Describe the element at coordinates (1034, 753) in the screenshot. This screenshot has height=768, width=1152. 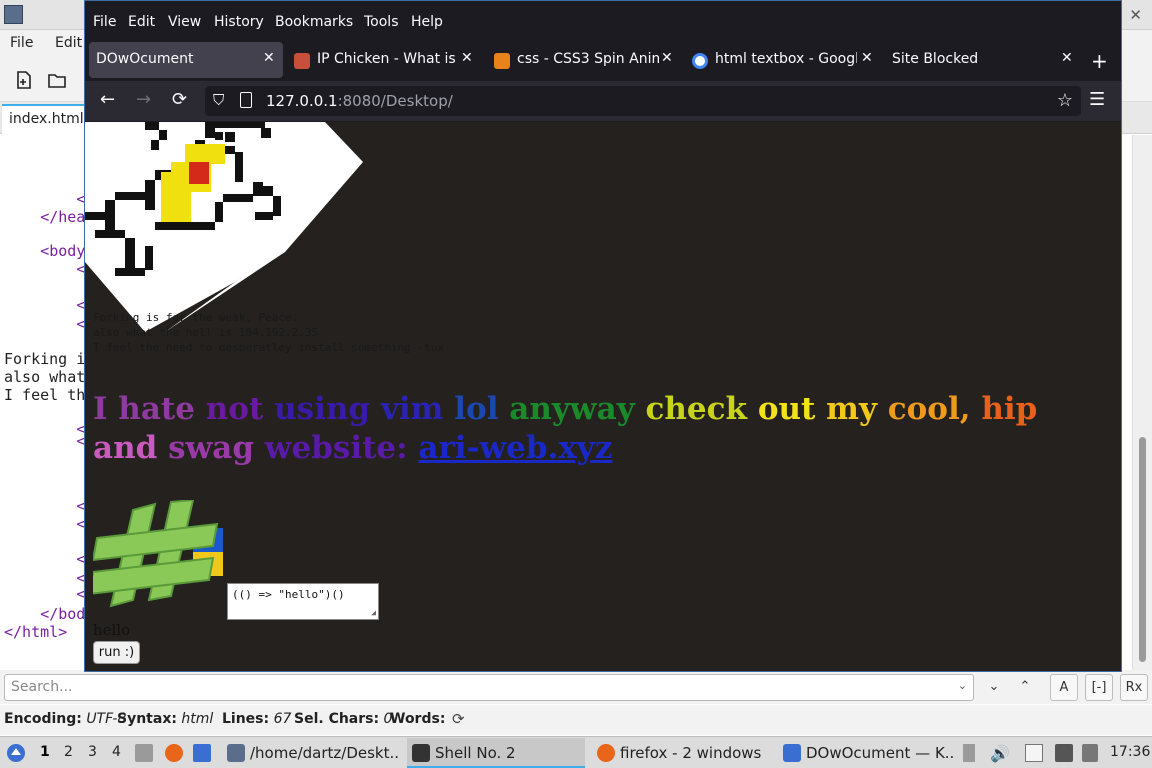
I see `clipboard-icon` at that location.